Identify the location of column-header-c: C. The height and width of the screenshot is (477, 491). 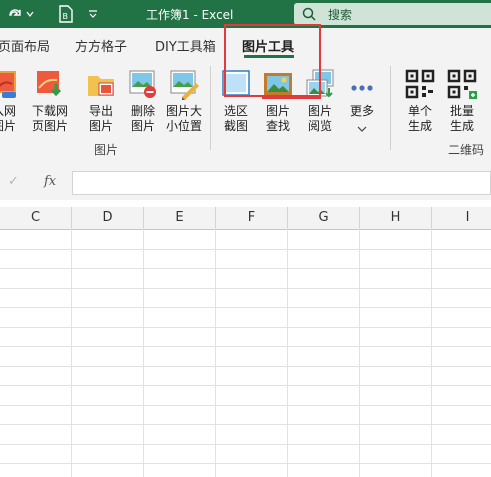
(36, 218).